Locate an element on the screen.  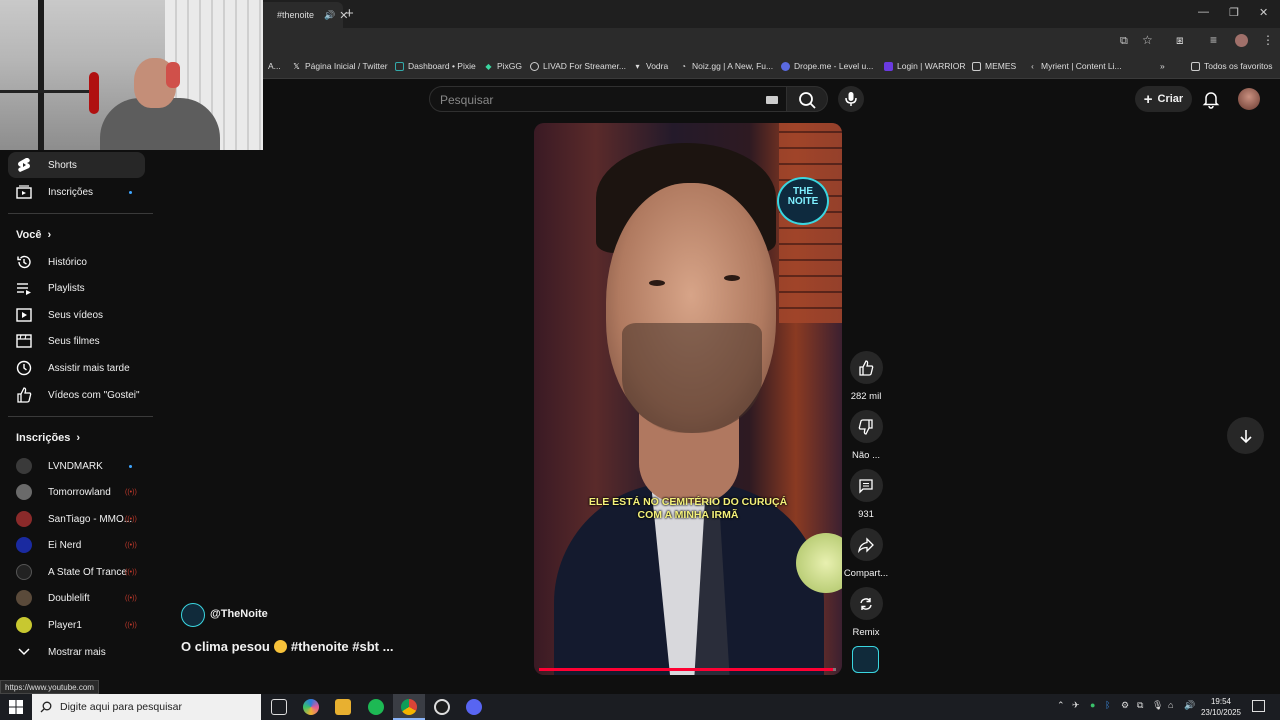
sidebar-channel-lvndmark: LVNDMARK is located at coordinates (76, 466).